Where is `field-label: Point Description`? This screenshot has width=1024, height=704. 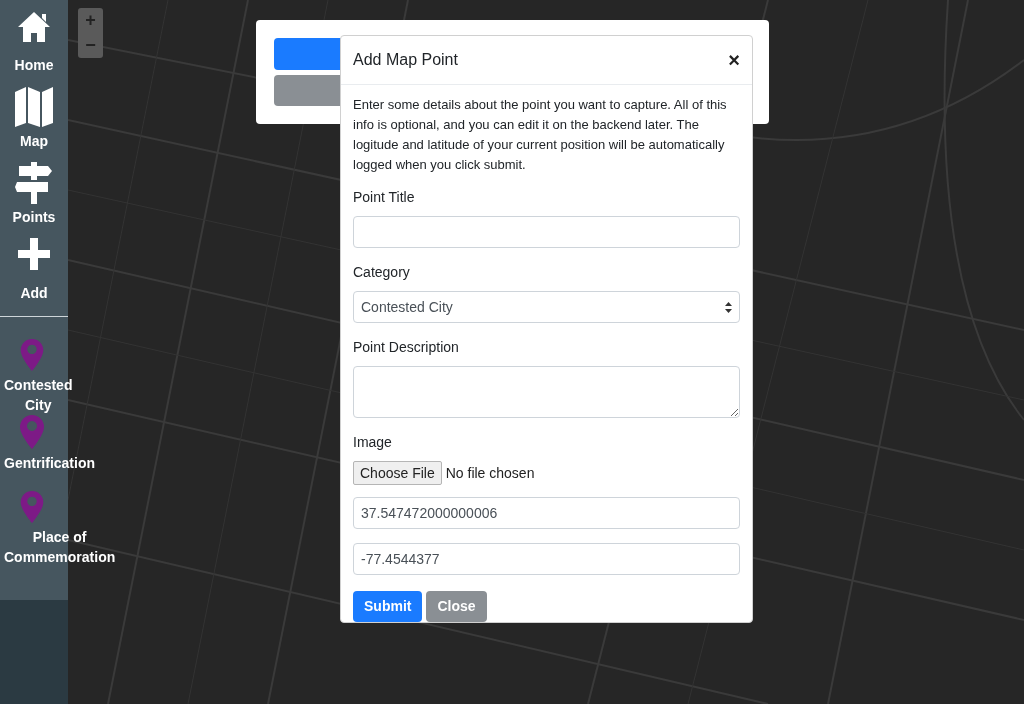 field-label: Point Description is located at coordinates (406, 347).